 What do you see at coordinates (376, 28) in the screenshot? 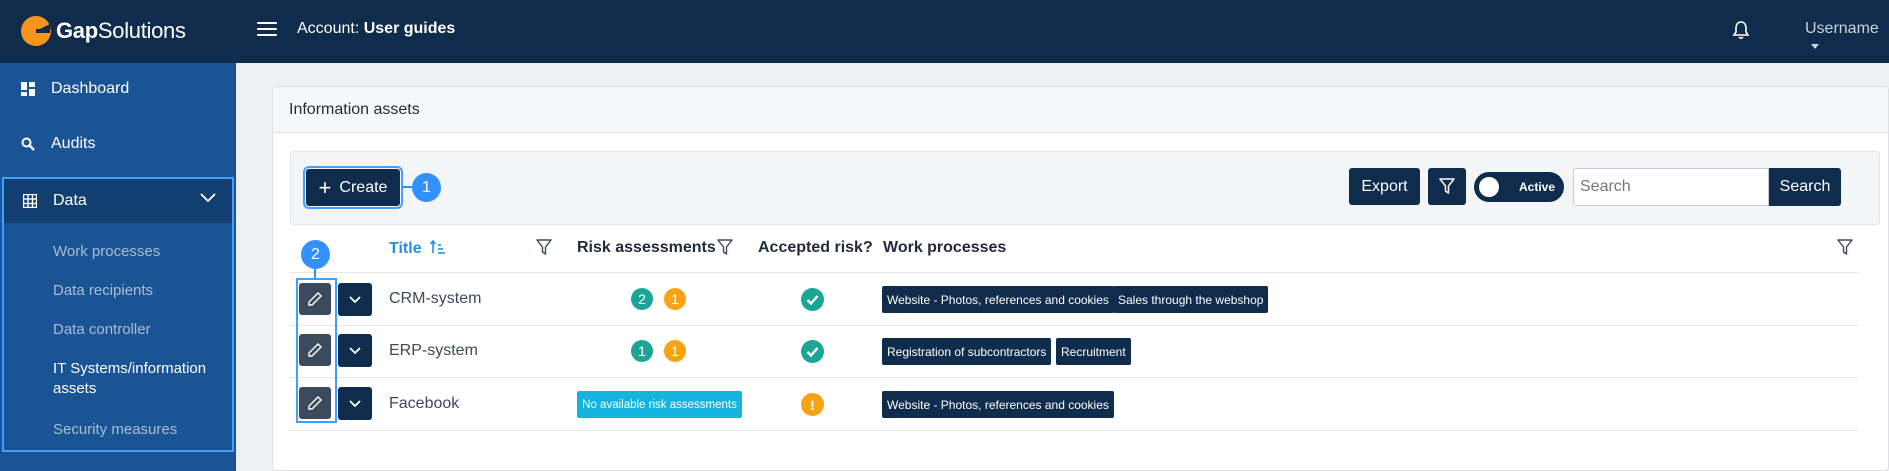
I see `account-label: Account: User guides` at bounding box center [376, 28].